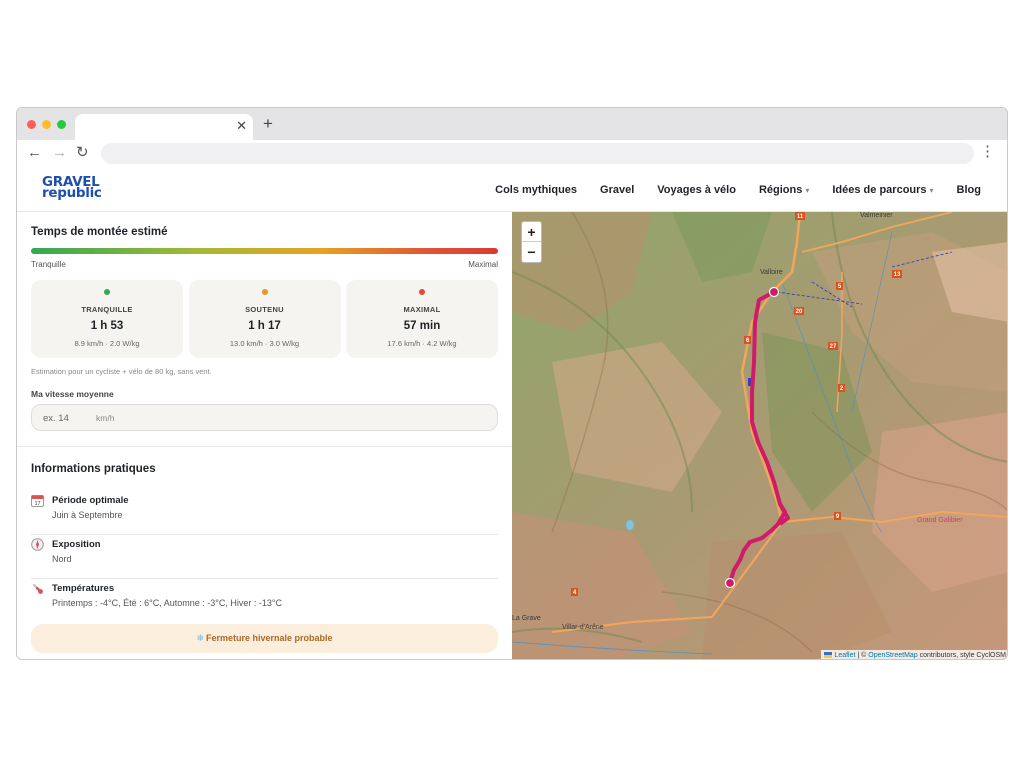 This screenshot has width=1024, height=768. I want to click on zoom-out-button: −, so click(531, 252).